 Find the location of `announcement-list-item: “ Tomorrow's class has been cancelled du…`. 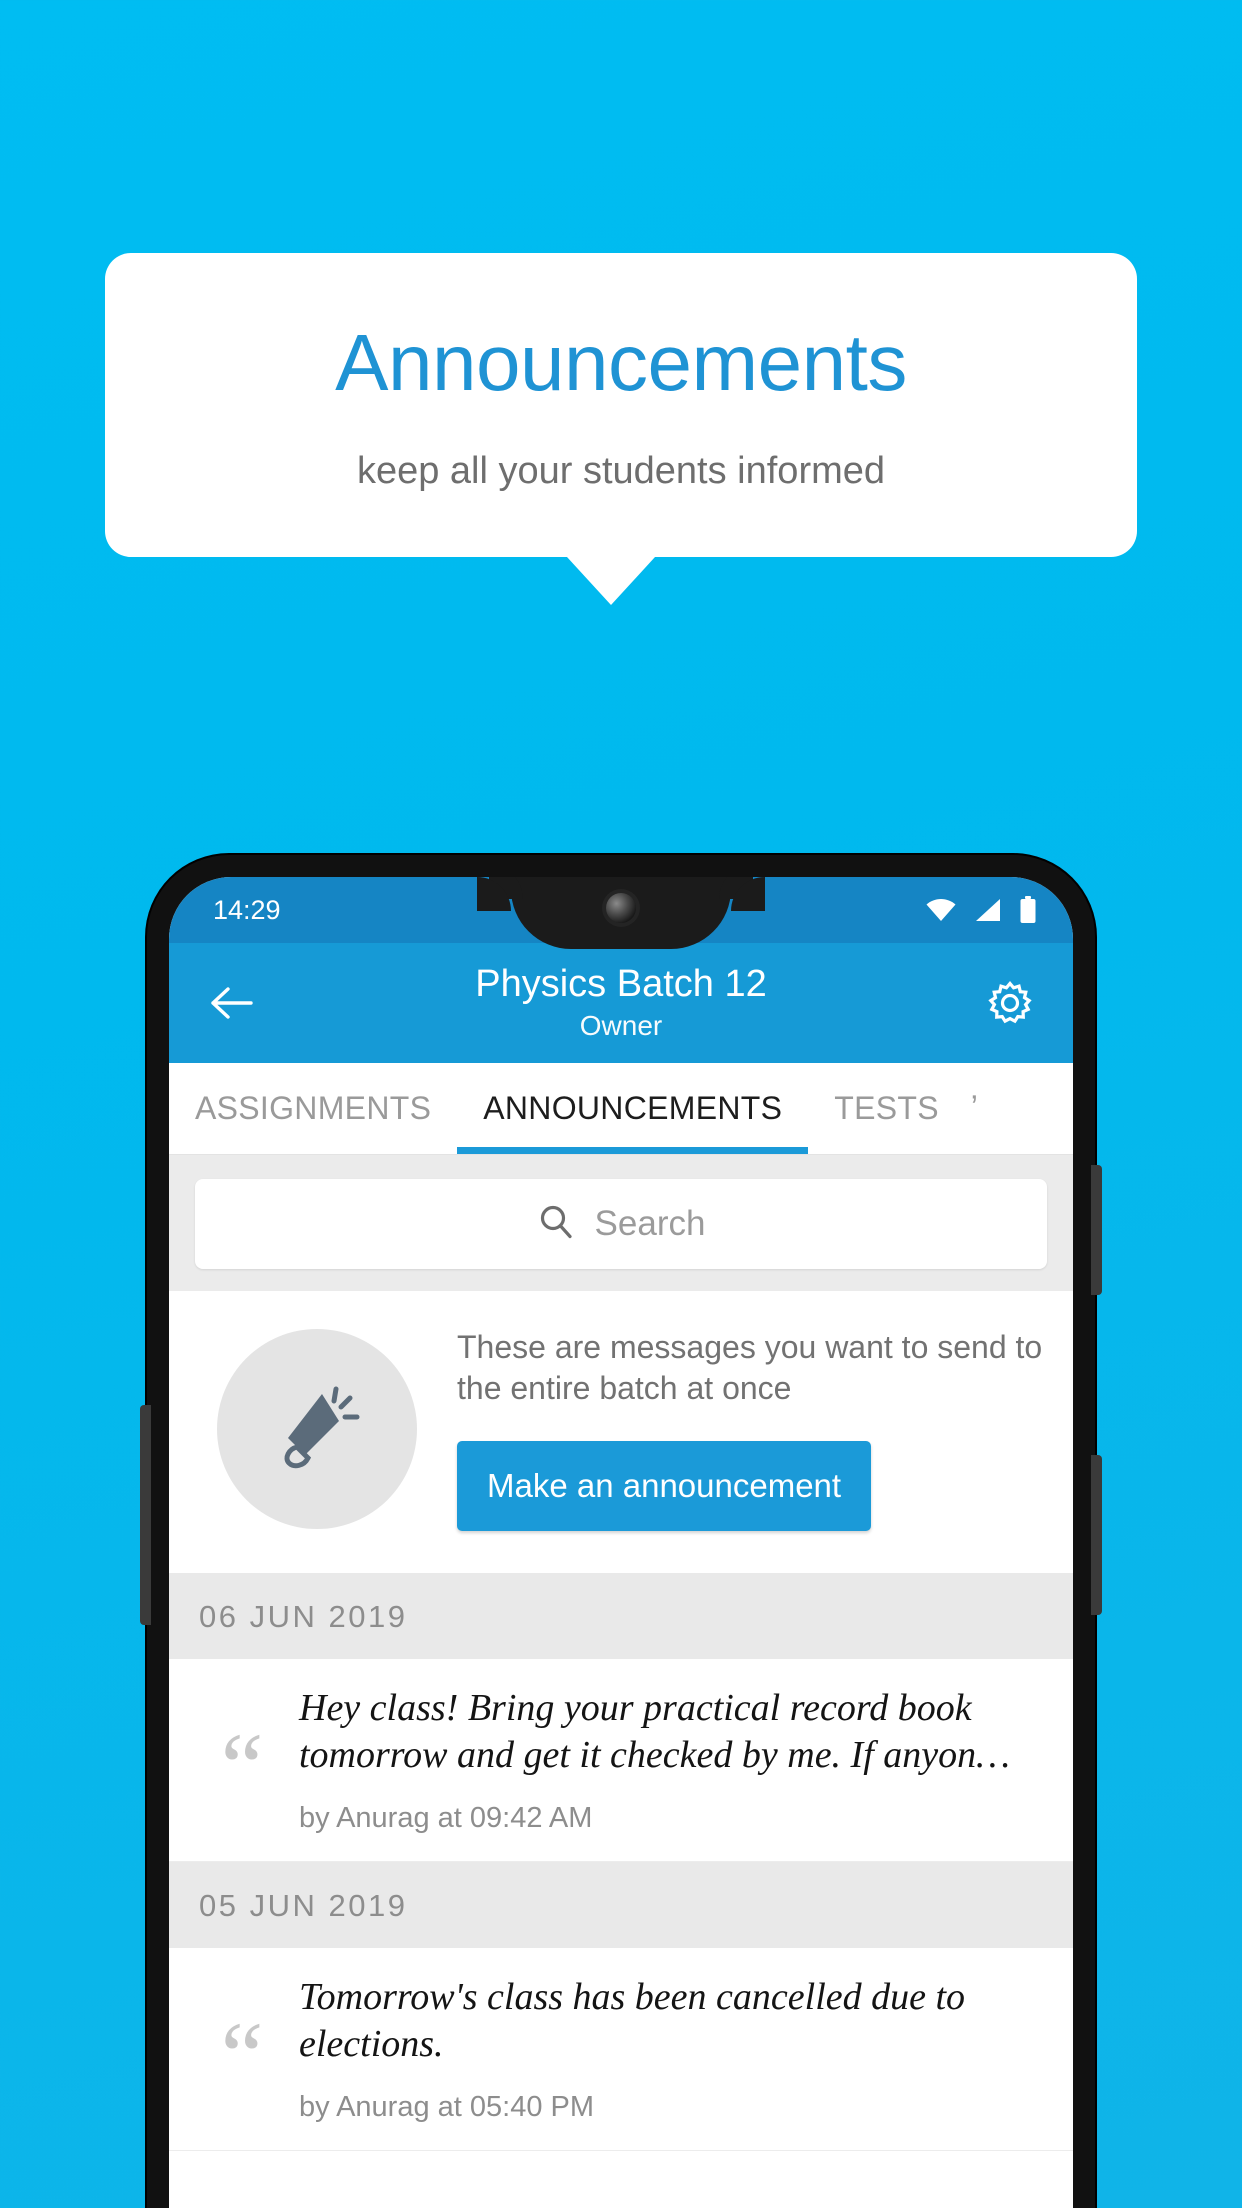

announcement-list-item: “ Tomorrow's class has been cancelled du… is located at coordinates (621, 2049).